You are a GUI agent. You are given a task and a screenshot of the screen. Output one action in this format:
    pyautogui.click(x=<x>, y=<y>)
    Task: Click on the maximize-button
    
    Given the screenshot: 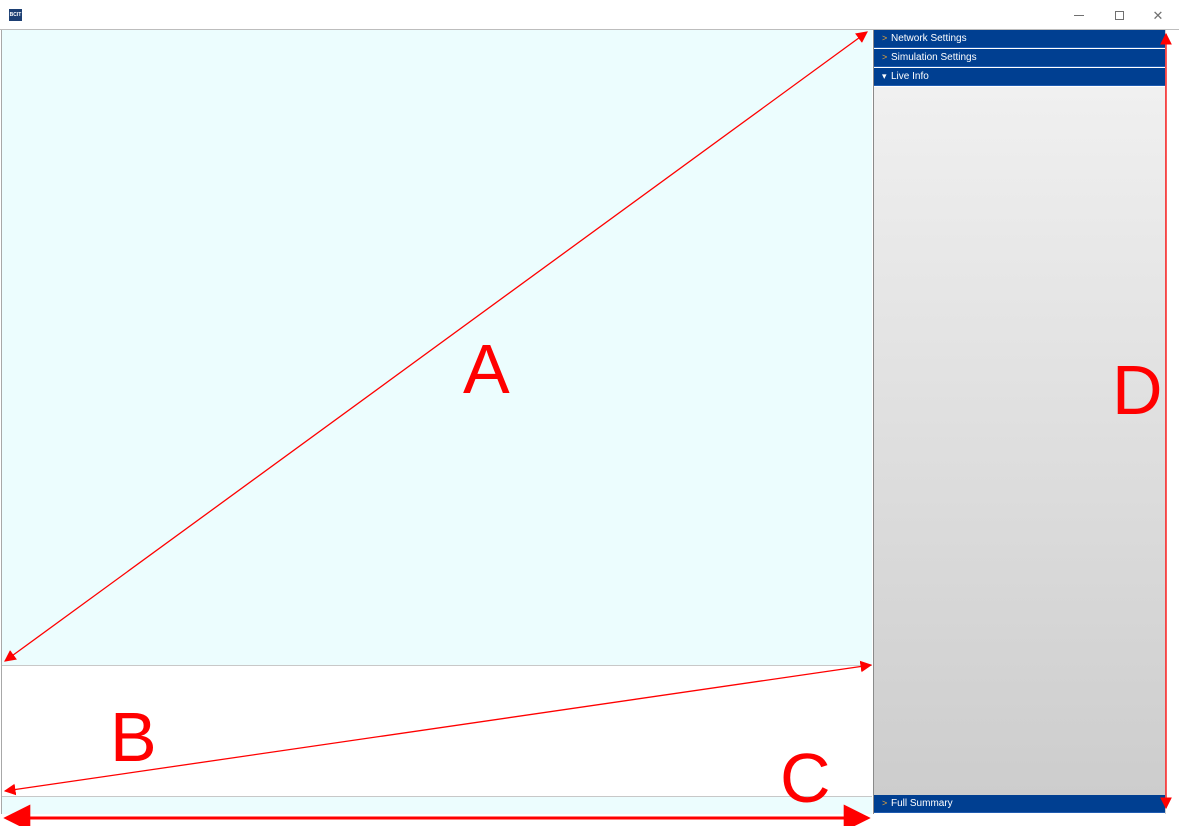 What is the action you would take?
    pyautogui.click(x=1119, y=15)
    